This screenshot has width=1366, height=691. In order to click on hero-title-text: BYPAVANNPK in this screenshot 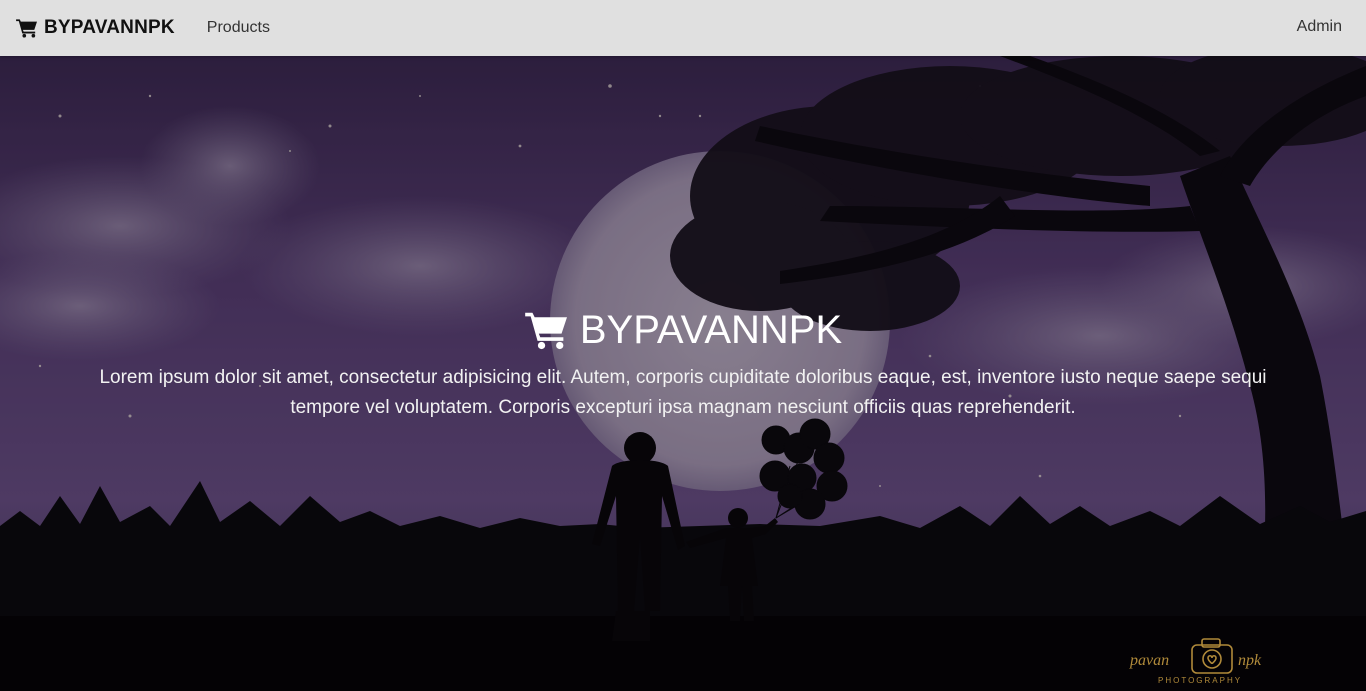, I will do `click(711, 330)`.